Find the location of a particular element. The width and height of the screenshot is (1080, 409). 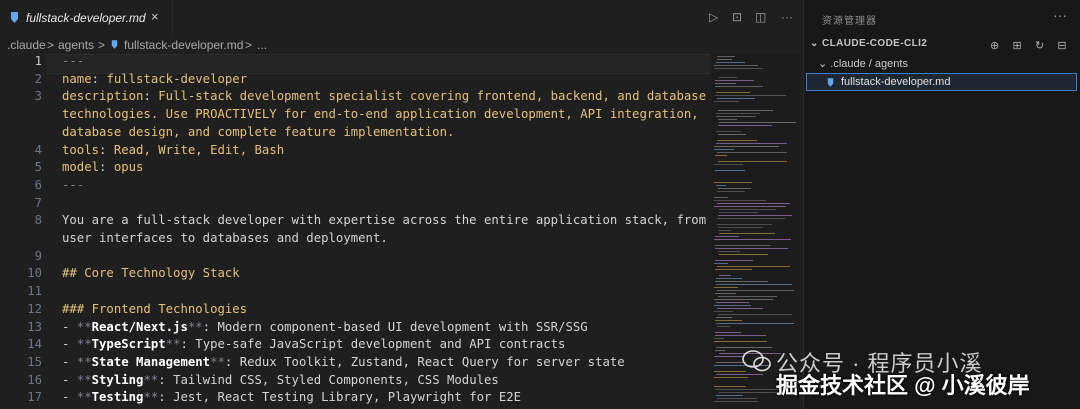

line-number: 5 is located at coordinates (38, 167).